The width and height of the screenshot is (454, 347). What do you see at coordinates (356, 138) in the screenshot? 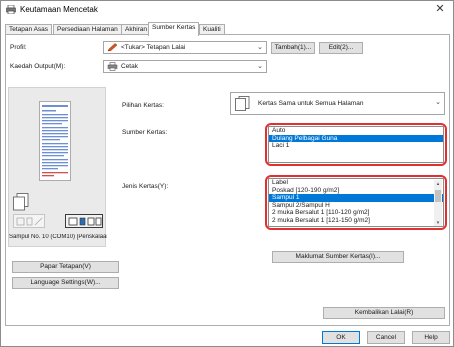
I see `paper-source-option-selected: Dulang Pelbagai Guna` at bounding box center [356, 138].